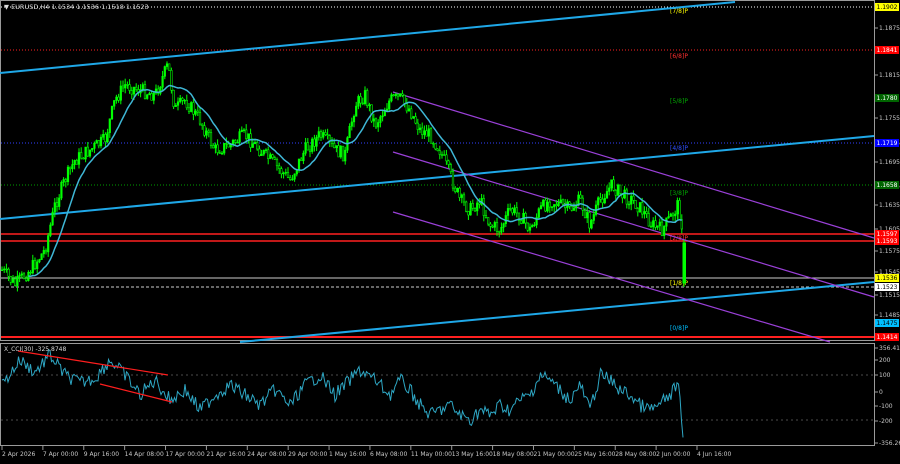 The width and height of the screenshot is (900, 464). What do you see at coordinates (513, 454) in the screenshot?
I see `time-label: 18 May 08:00` at bounding box center [513, 454].